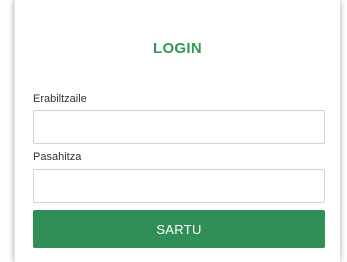 This screenshot has height=262, width=347. Describe the element at coordinates (60, 99) in the screenshot. I see `username-label: Erabiltzaile` at that location.